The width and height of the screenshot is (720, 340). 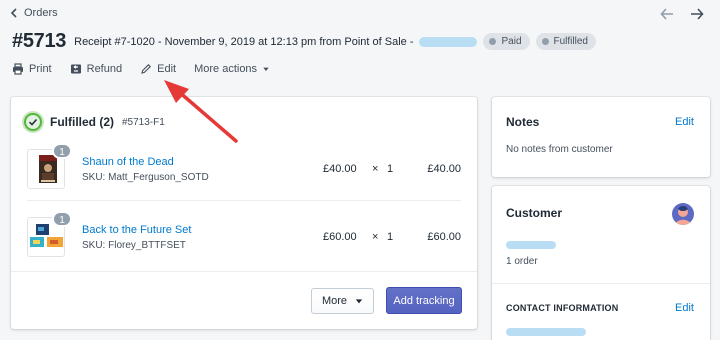 I want to click on customer-divider, so click(x=601, y=283).